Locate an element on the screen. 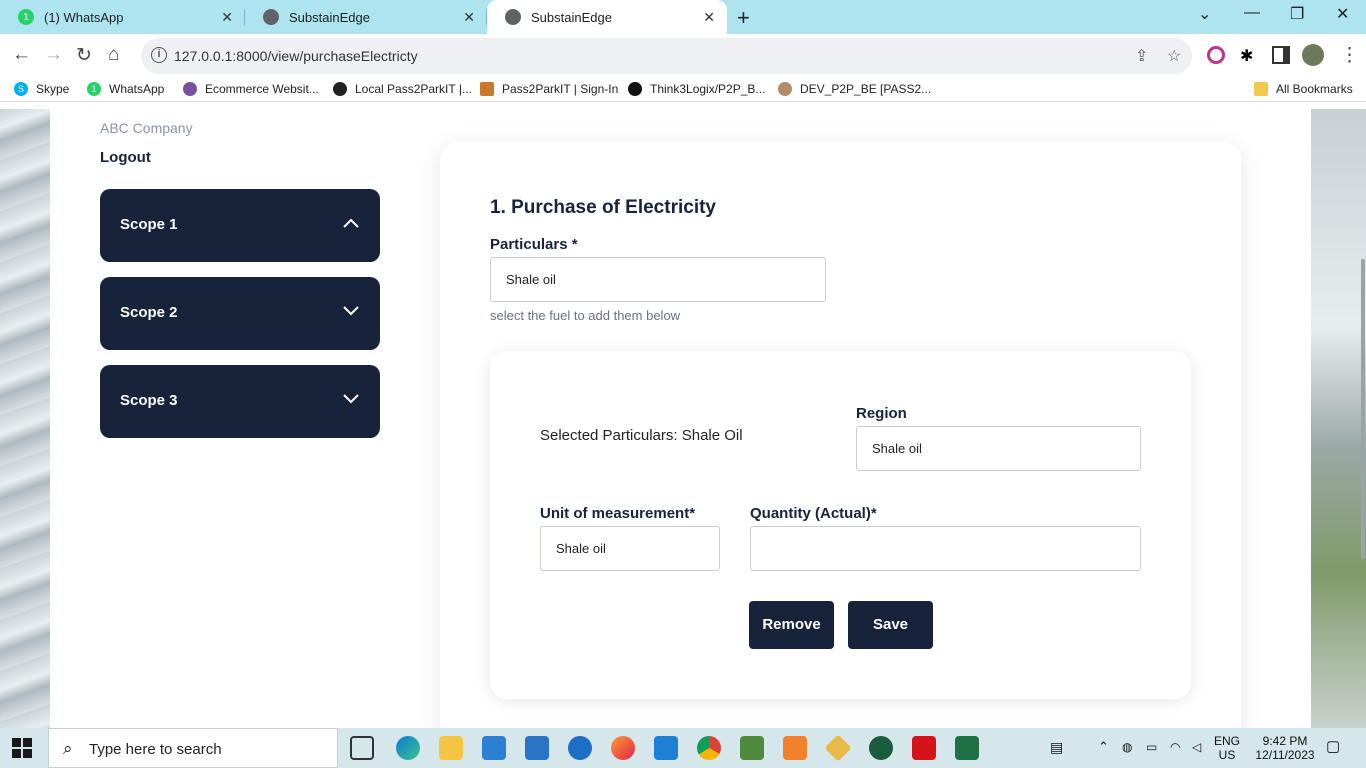 The height and width of the screenshot is (768, 1366). network-icon: ◍ is located at coordinates (1127, 747).